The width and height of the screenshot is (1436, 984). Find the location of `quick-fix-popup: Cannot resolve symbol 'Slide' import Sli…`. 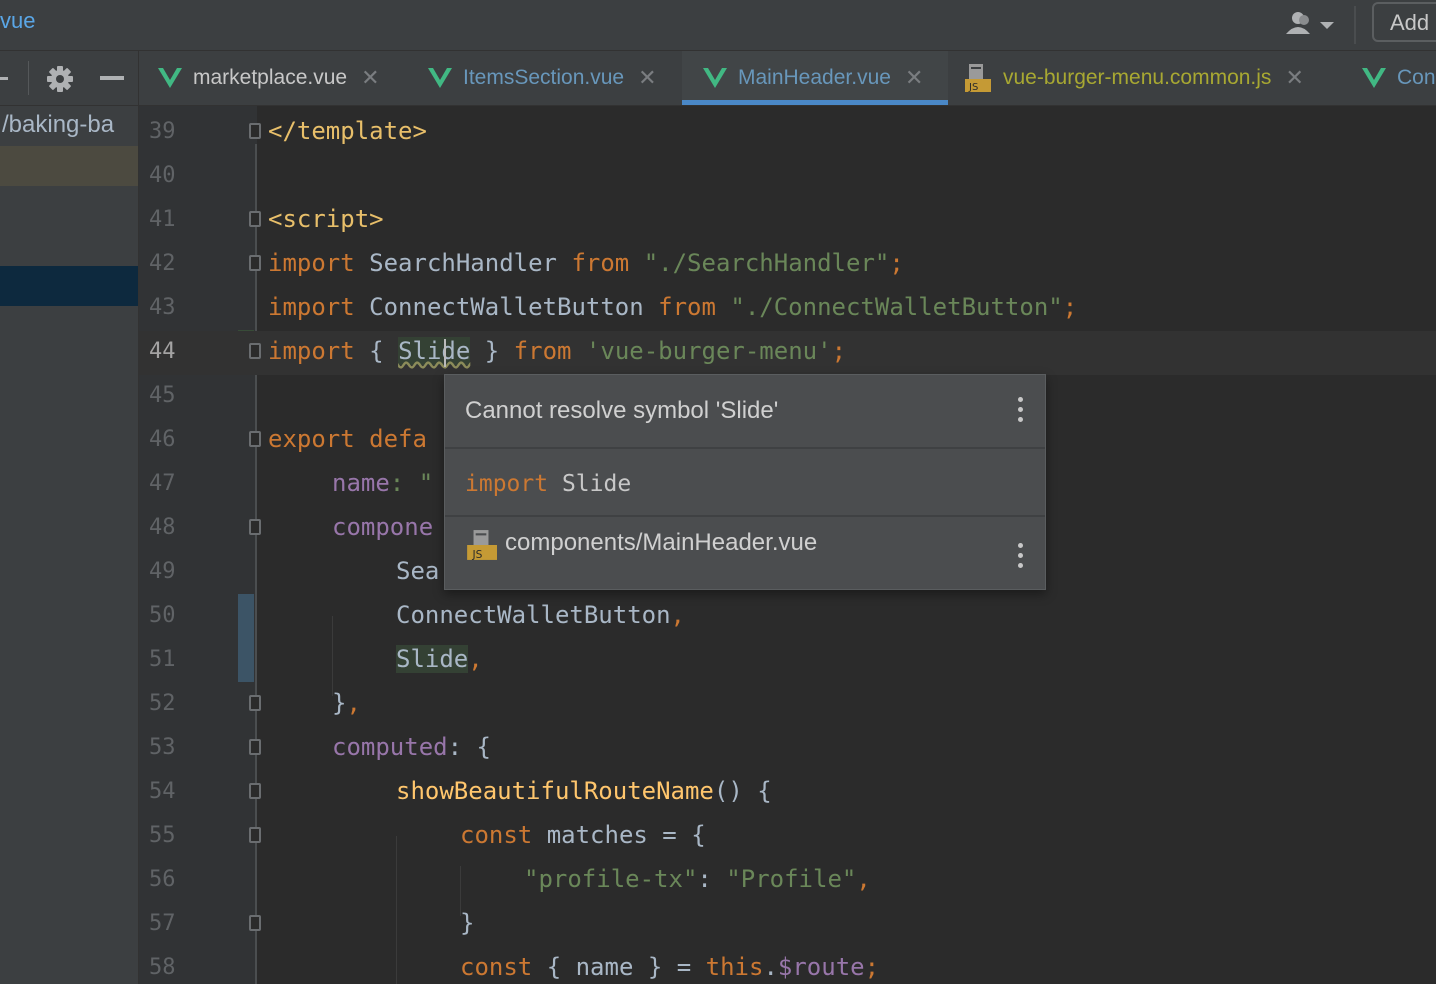

quick-fix-popup: Cannot resolve symbol 'Slide' import Sli… is located at coordinates (745, 482).